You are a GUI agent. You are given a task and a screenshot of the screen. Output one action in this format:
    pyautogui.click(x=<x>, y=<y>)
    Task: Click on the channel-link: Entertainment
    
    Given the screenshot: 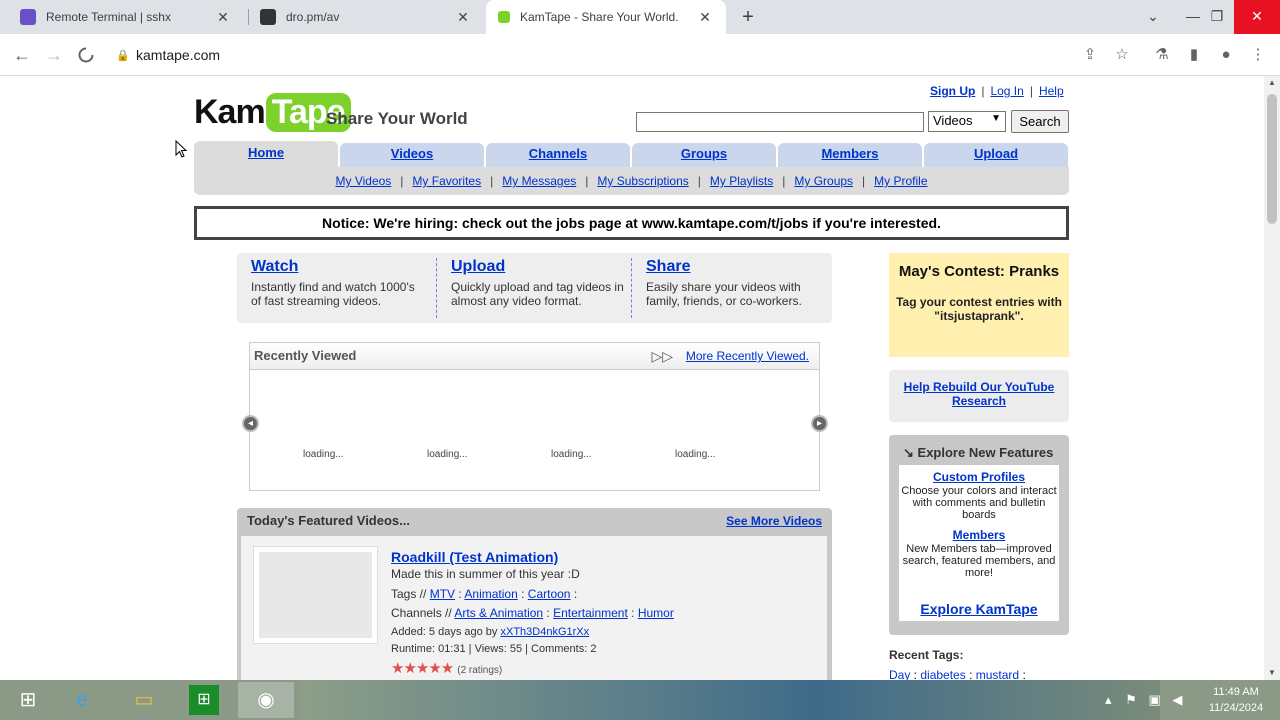 What is the action you would take?
    pyautogui.click(x=590, y=613)
    